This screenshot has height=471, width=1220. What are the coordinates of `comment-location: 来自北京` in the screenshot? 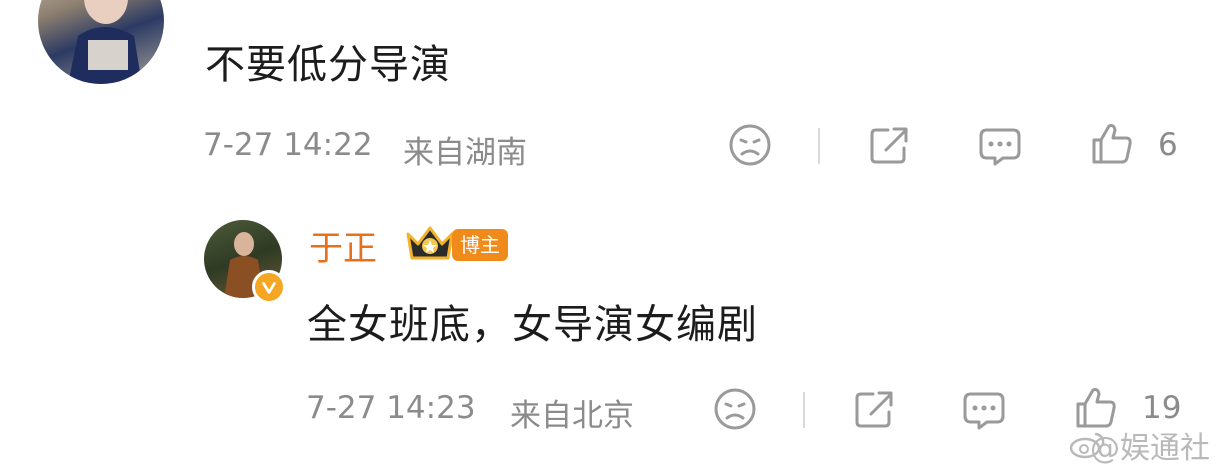 It's located at (572, 416).